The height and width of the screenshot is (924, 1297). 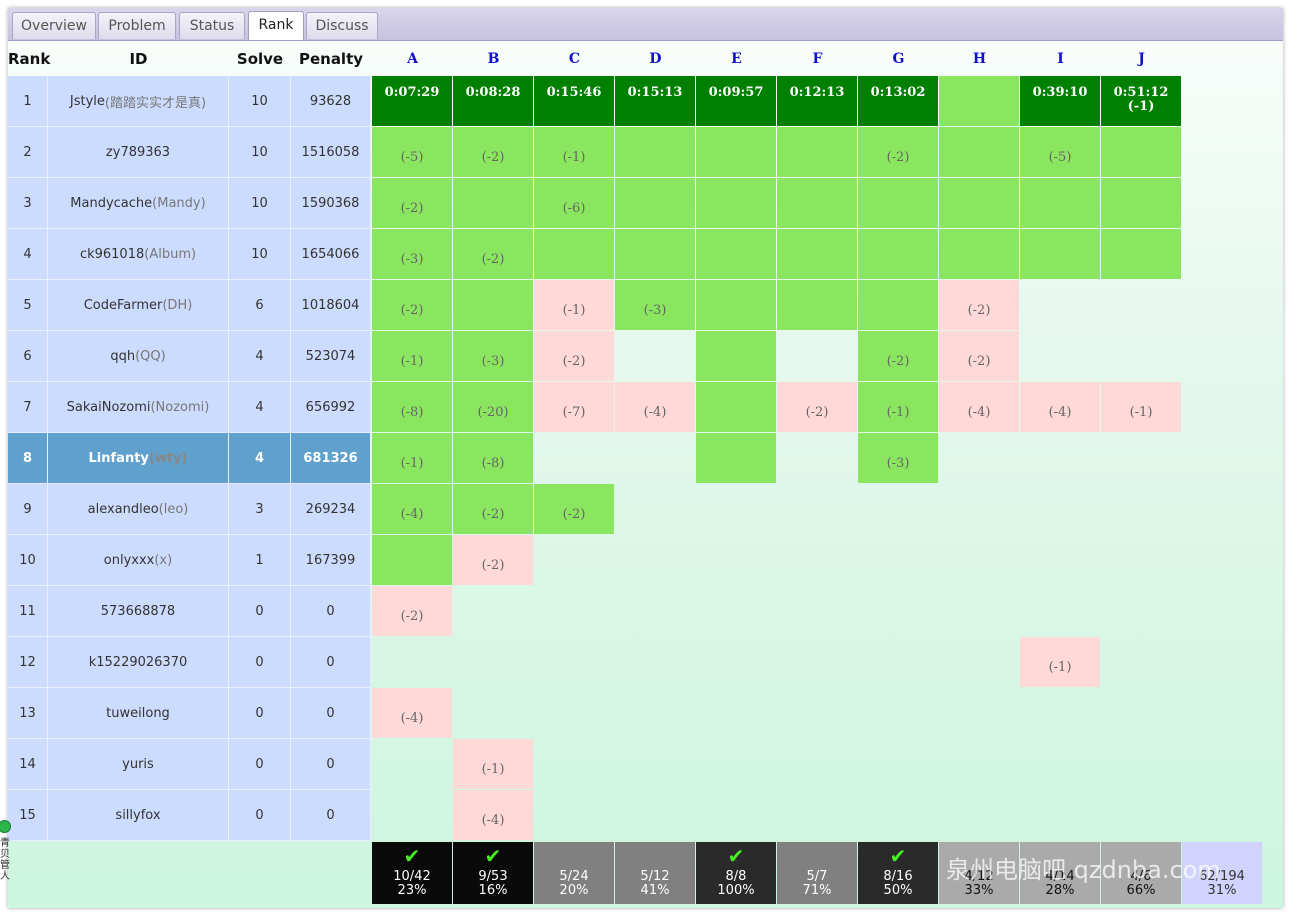 What do you see at coordinates (412, 713) in the screenshot?
I see `problem-cell-a: (-4)` at bounding box center [412, 713].